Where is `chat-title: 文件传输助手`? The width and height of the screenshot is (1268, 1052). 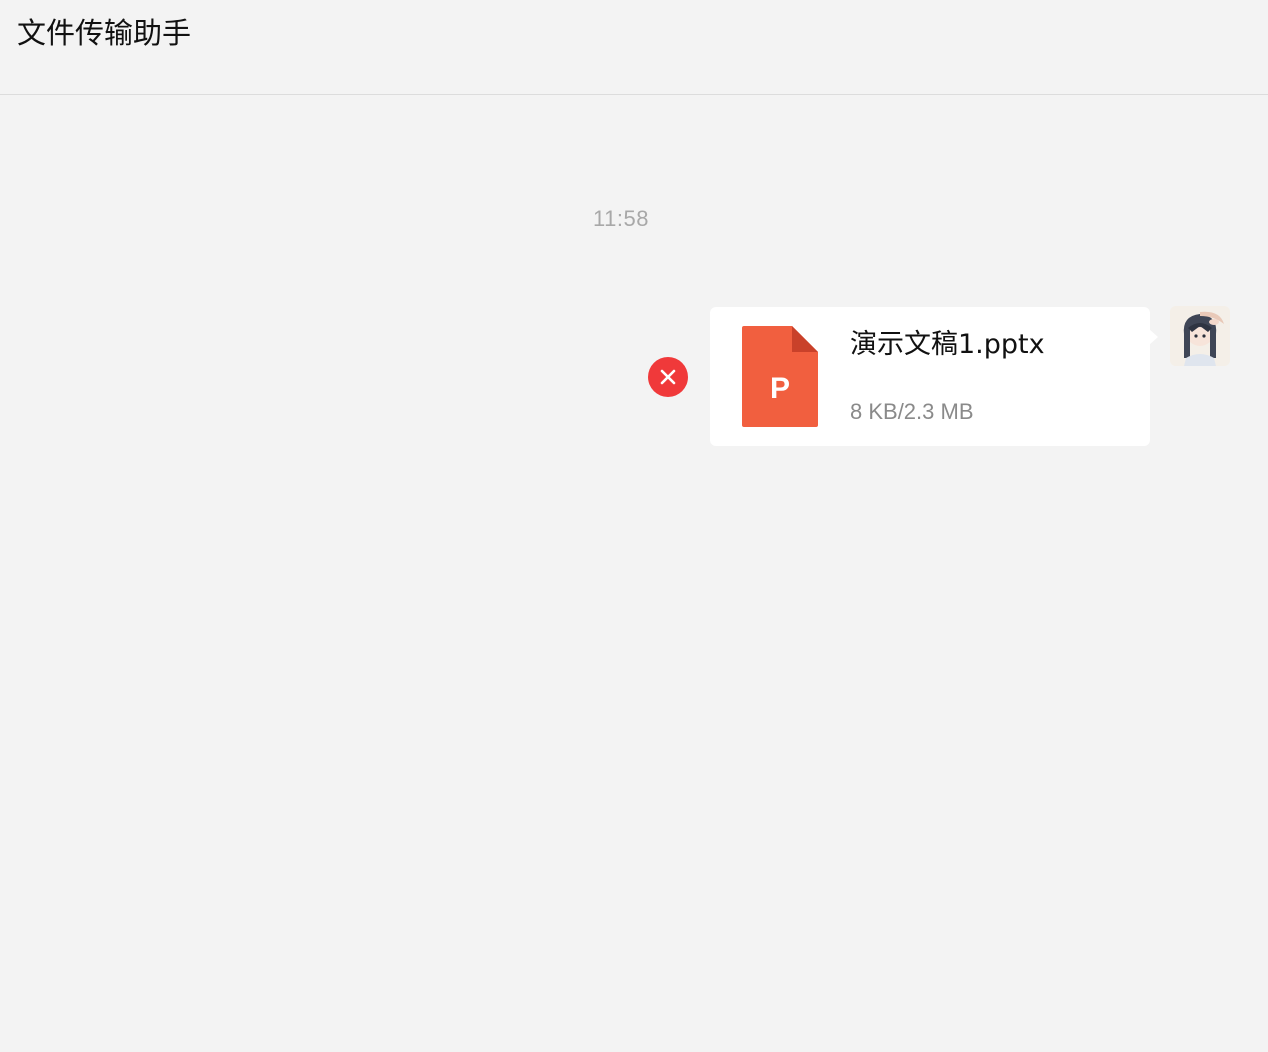 chat-title: 文件传输助手 is located at coordinates (104, 33).